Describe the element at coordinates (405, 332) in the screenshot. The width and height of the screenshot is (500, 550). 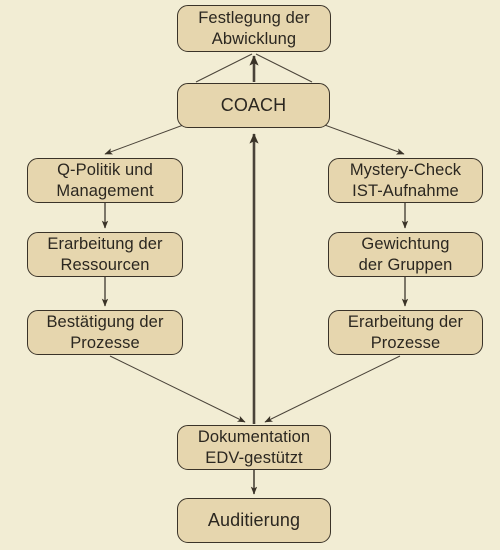
I see `node-erarbeitung-der-prozesse: Erarbeitung der Prozesse` at that location.